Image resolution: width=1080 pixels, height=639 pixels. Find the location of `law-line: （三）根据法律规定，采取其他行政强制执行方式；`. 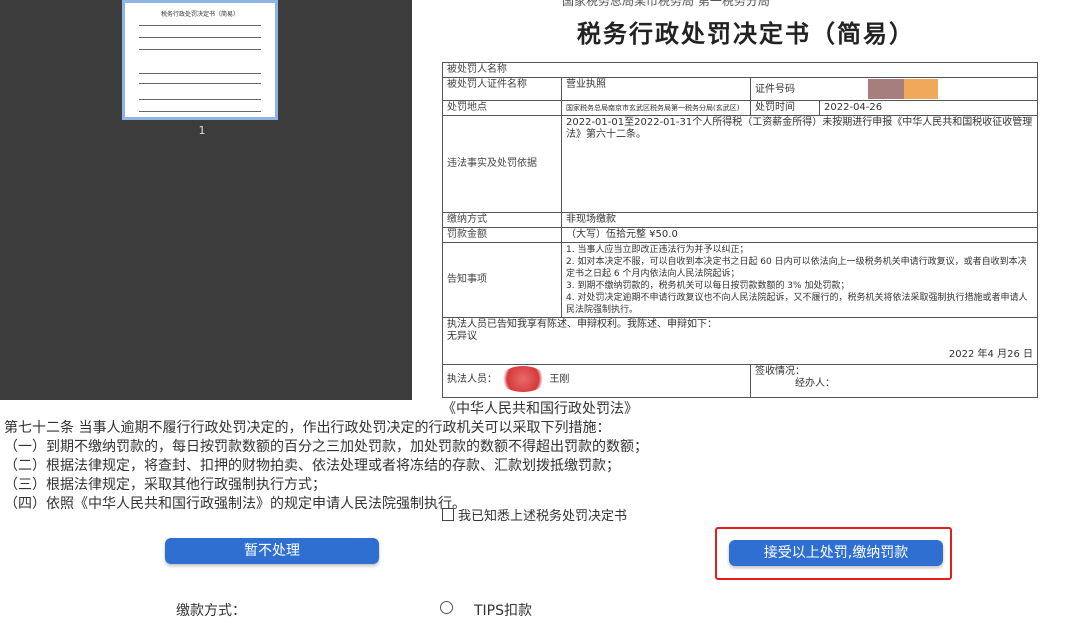

law-line: （三）根据法律规定，采取其他行政强制执行方式； is located at coordinates (165, 485).